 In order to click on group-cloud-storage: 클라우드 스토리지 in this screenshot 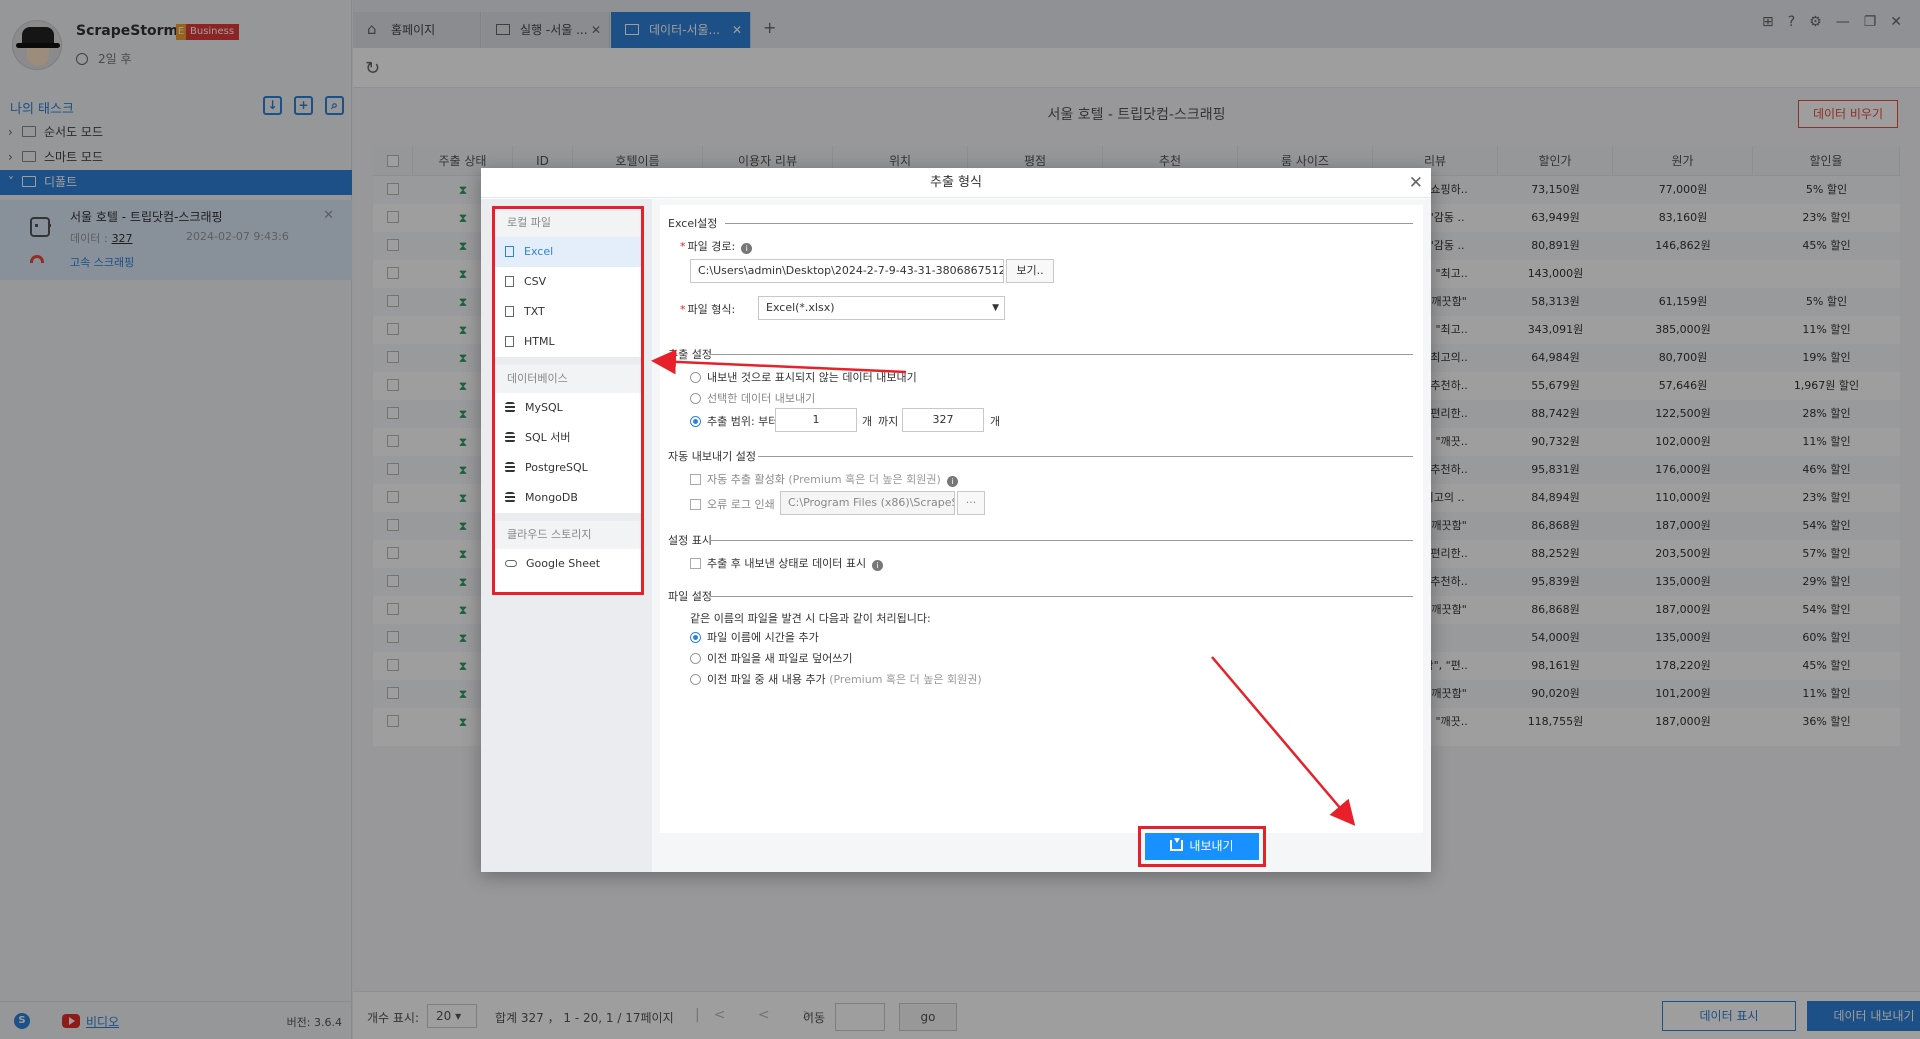, I will do `click(568, 535)`.